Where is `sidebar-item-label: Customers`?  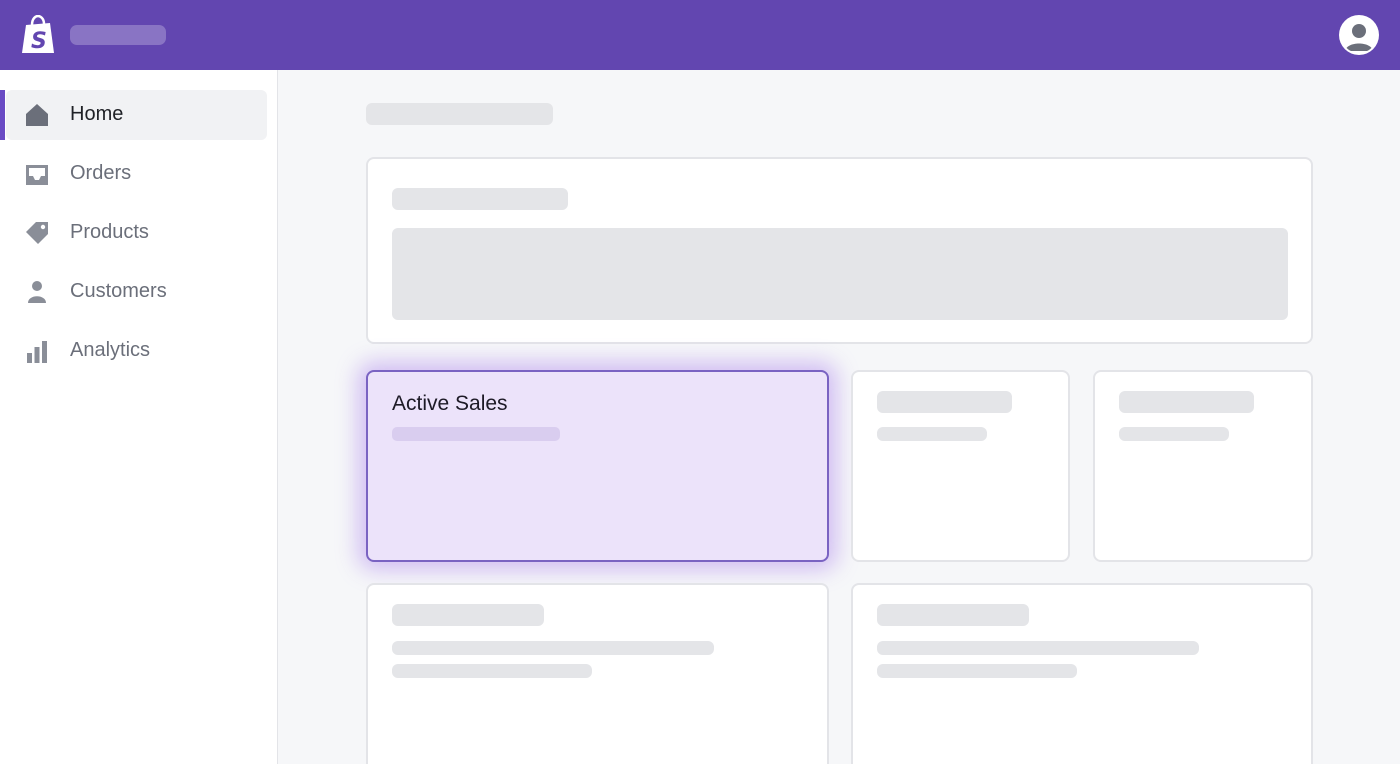
sidebar-item-label: Customers is located at coordinates (118, 291).